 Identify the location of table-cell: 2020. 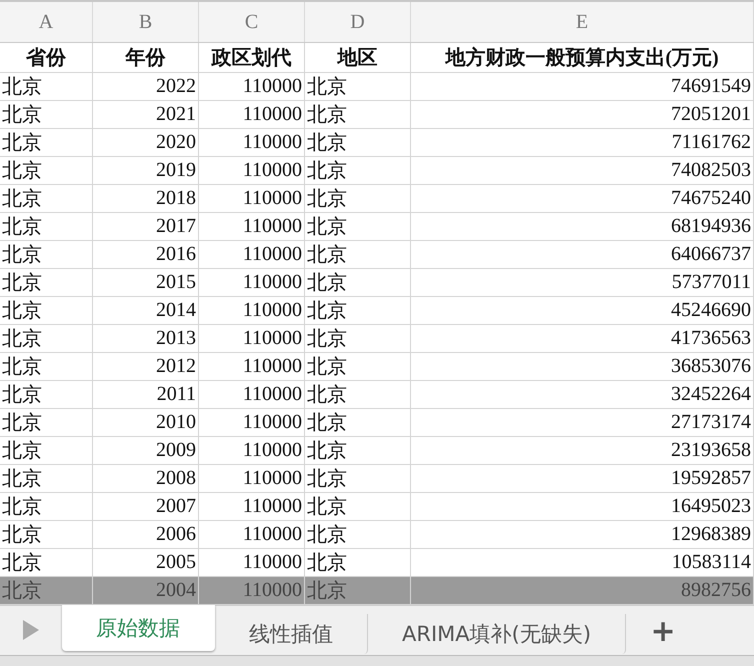
(146, 142).